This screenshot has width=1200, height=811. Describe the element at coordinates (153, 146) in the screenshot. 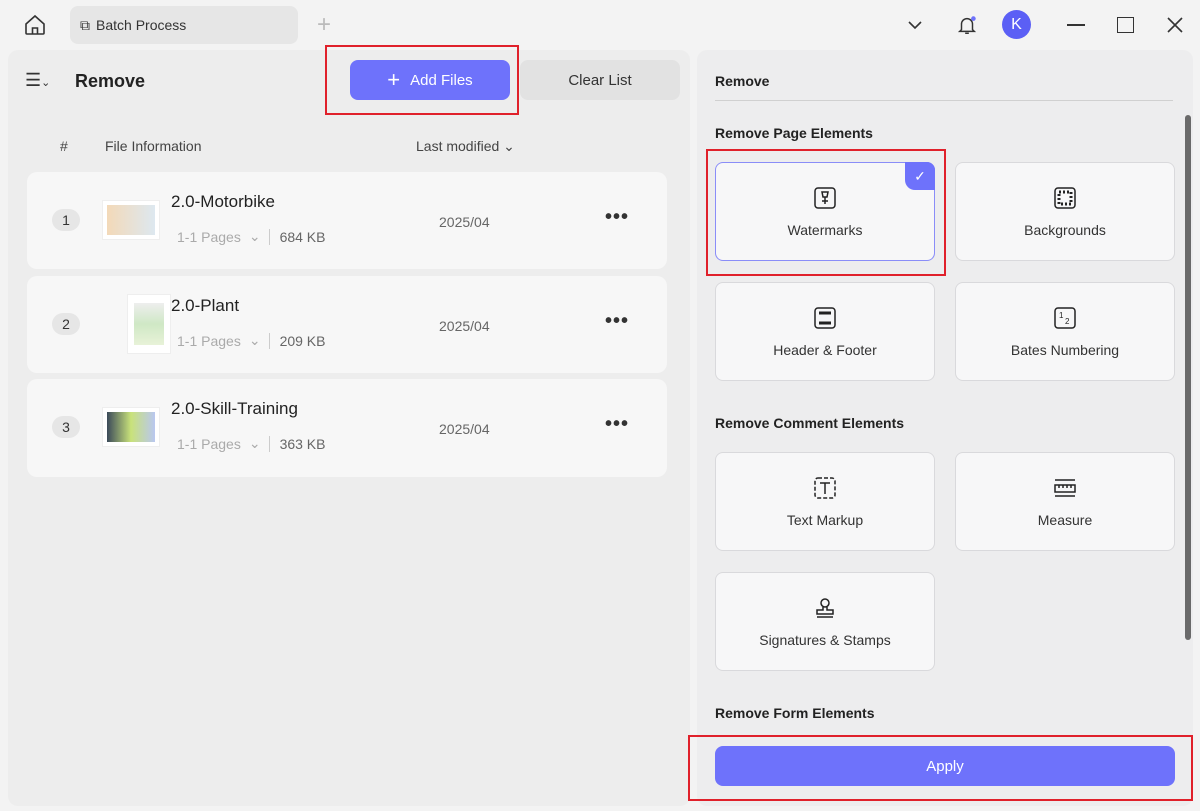

I see `column-file-information: File Information` at that location.